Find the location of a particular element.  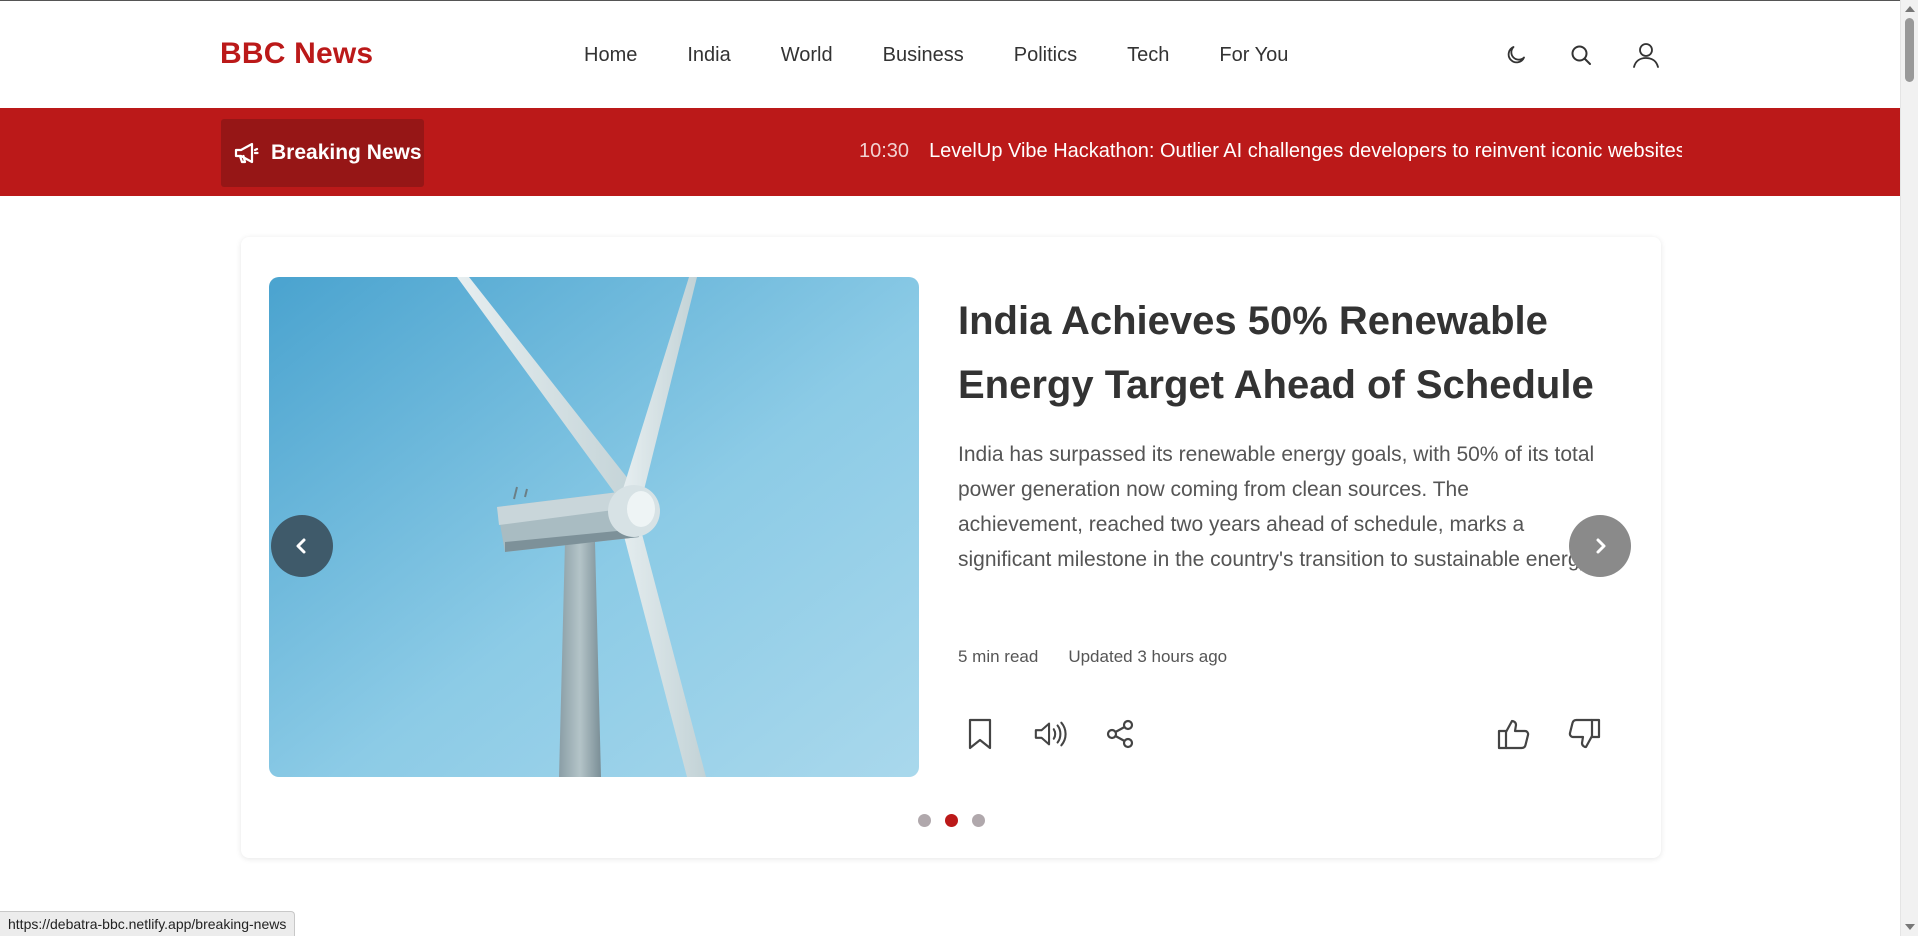

bookmark-icon is located at coordinates (980, 734).